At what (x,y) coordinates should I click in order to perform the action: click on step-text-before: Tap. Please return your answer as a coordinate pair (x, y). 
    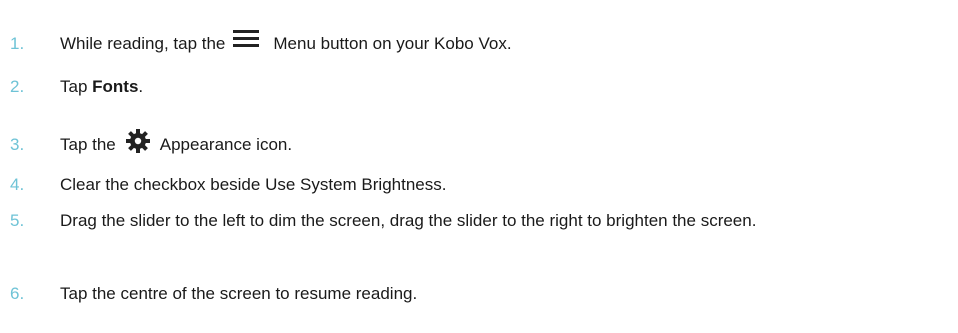
    Looking at the image, I should click on (76, 86).